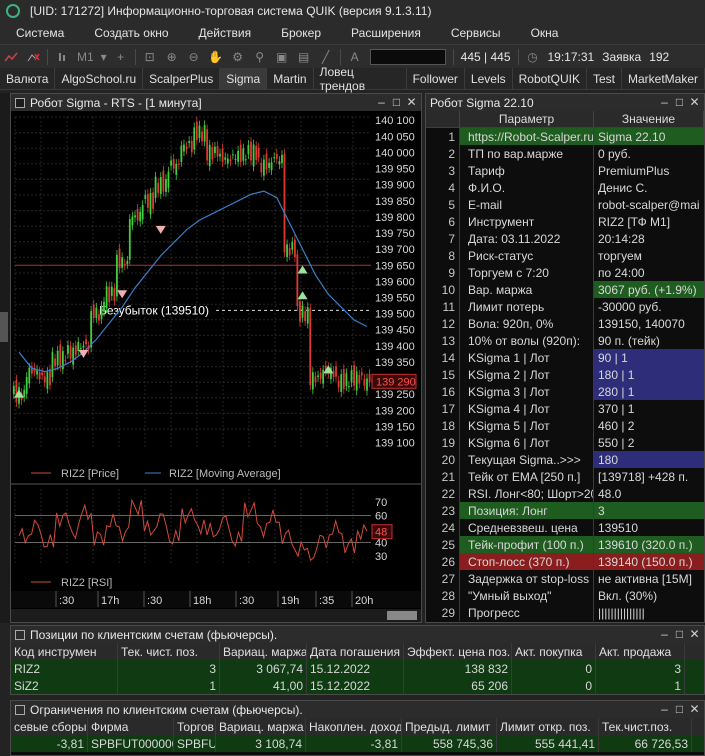 The image size is (705, 756). I want to click on candles-icon, so click(62, 57).